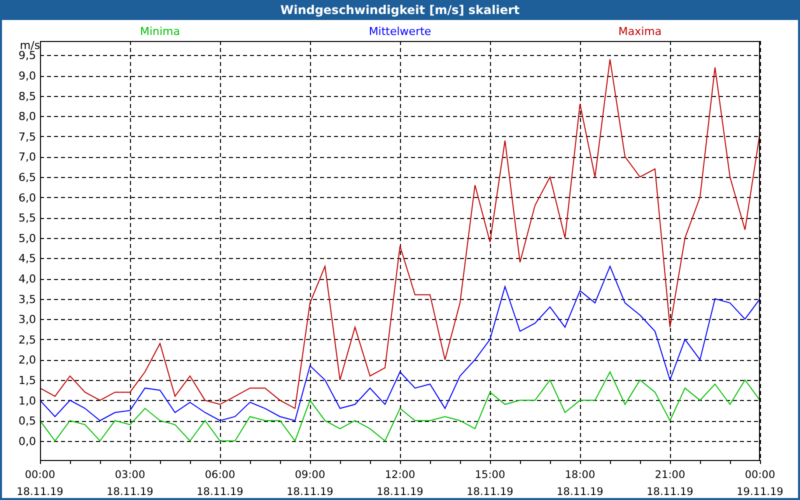 This screenshot has width=800, height=500. Describe the element at coordinates (400, 483) in the screenshot. I see `x-tick-label: 12:00 18.11.19` at that location.